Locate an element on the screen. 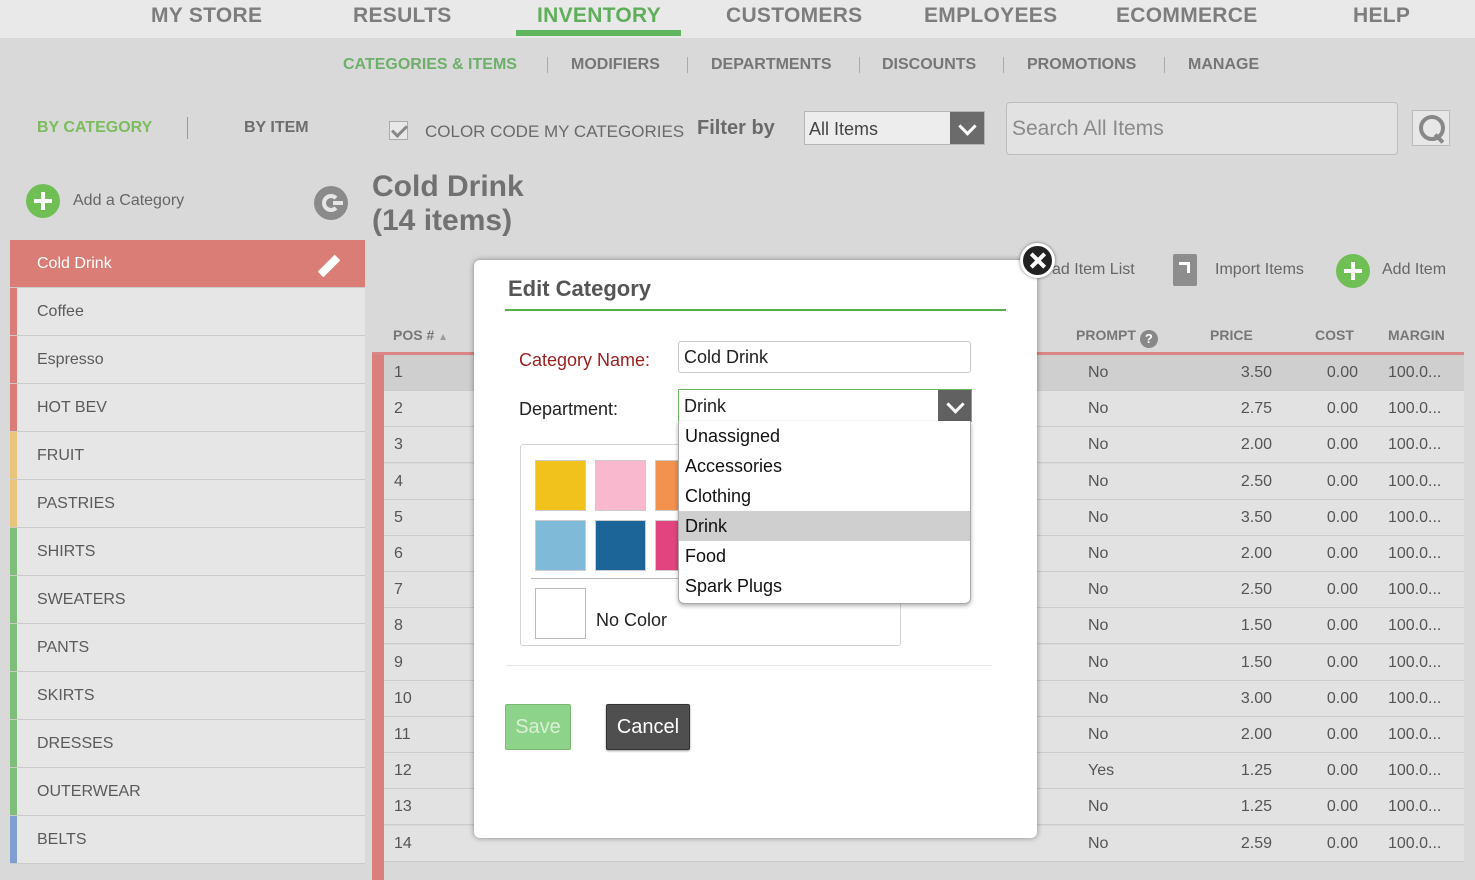  category-item: SHIRTS is located at coordinates (187, 552).